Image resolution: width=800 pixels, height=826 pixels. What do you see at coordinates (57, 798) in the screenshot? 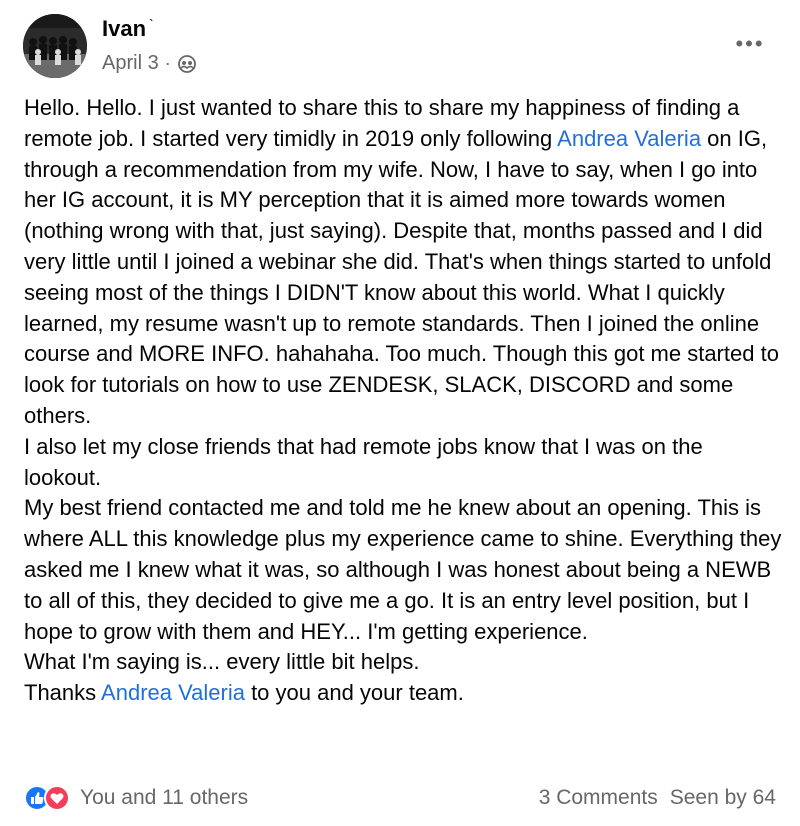
I see `love-icon` at bounding box center [57, 798].